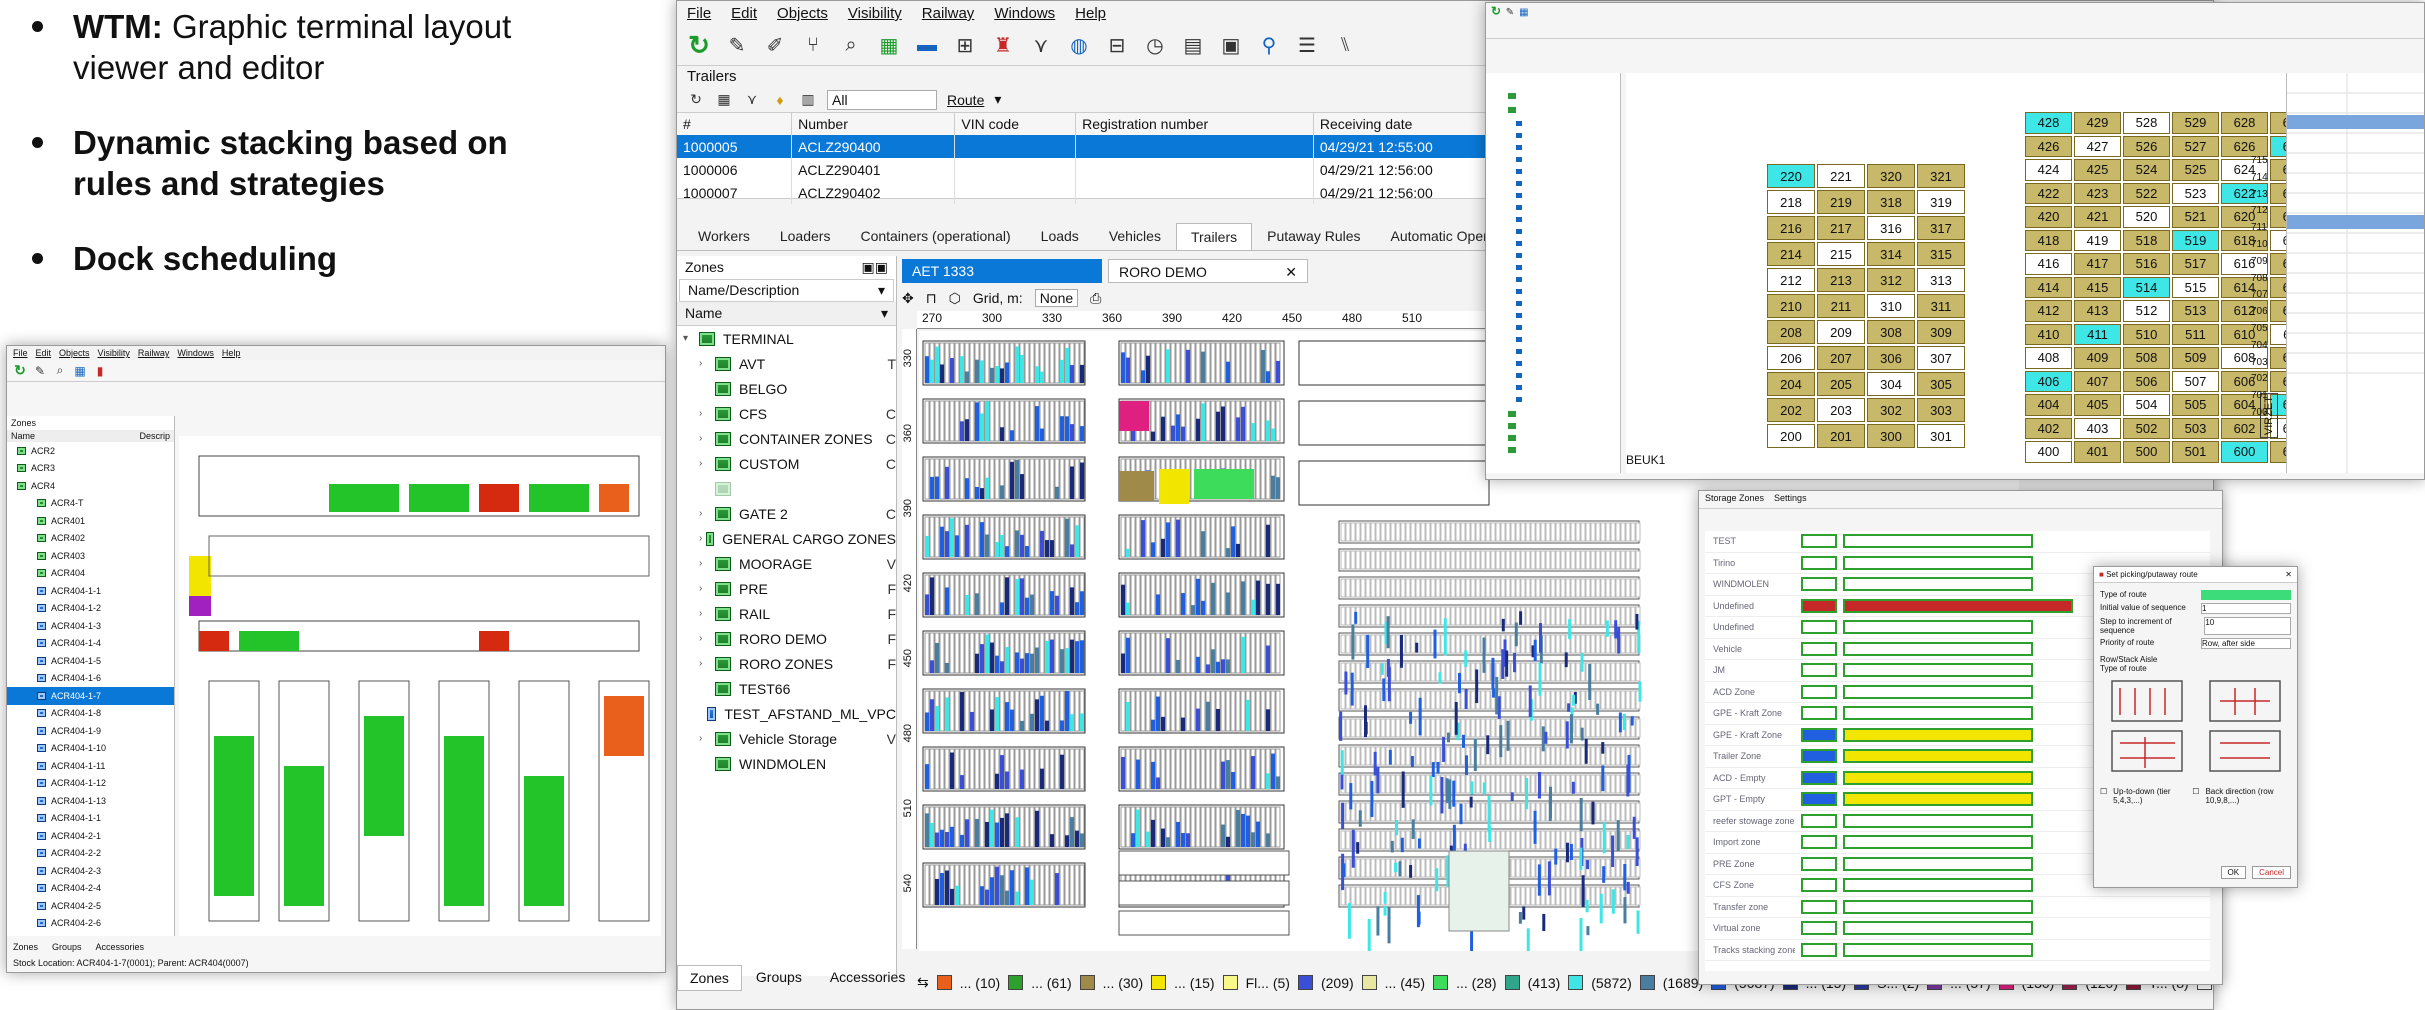  What do you see at coordinates (2097, 381) in the screenshot?
I see `yard-slot: 407` at bounding box center [2097, 381].